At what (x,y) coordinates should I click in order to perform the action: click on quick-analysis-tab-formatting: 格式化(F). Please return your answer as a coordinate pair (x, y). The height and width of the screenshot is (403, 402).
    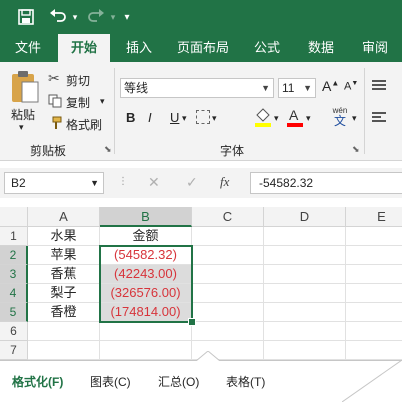
    Looking at the image, I should click on (37, 381).